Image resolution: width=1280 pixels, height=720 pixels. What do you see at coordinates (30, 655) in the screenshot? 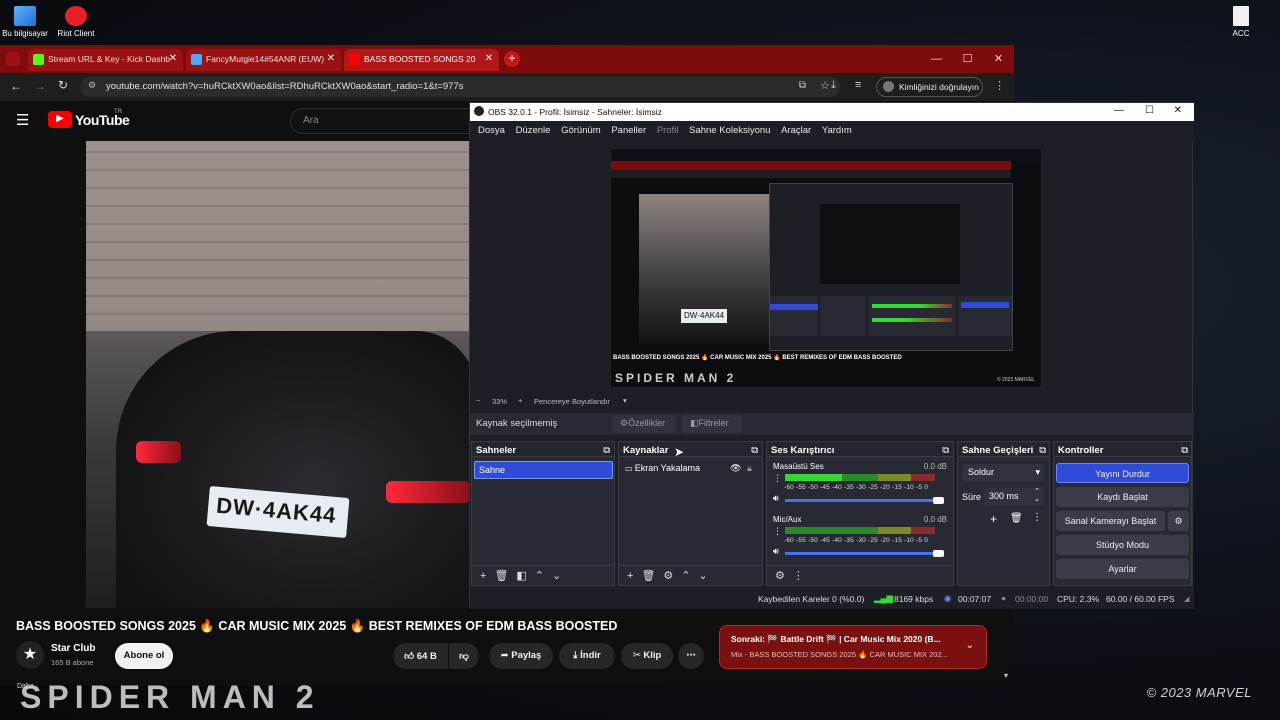
I see `channel-avatar: ★` at bounding box center [30, 655].